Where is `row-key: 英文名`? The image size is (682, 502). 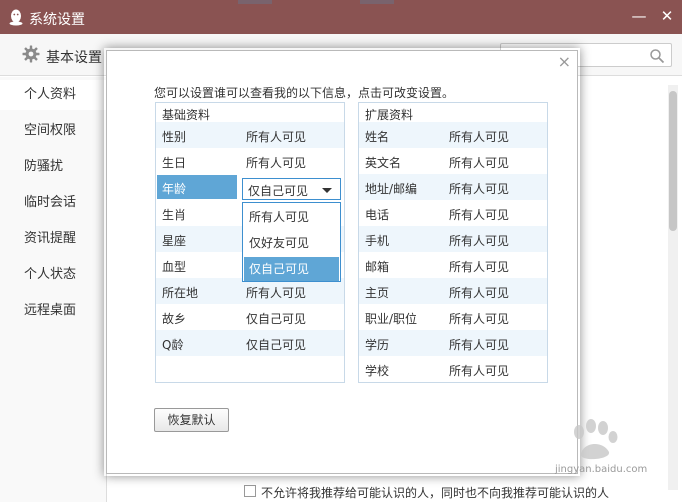
row-key: 英文名 is located at coordinates (383, 163).